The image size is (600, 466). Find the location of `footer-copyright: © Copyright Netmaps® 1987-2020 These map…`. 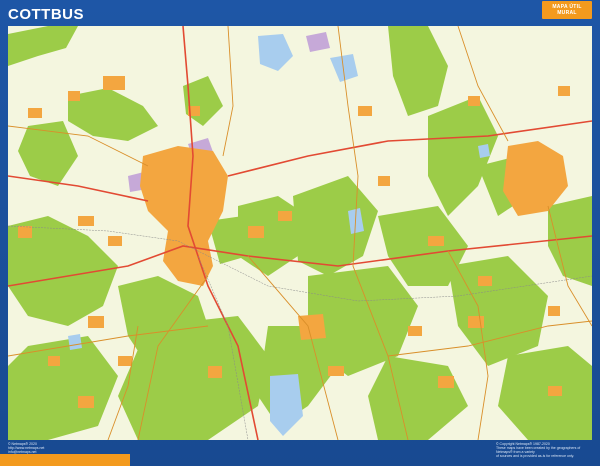

footer-copyright: © Copyright Netmaps® 1987-2020 These map… is located at coordinates (544, 450).